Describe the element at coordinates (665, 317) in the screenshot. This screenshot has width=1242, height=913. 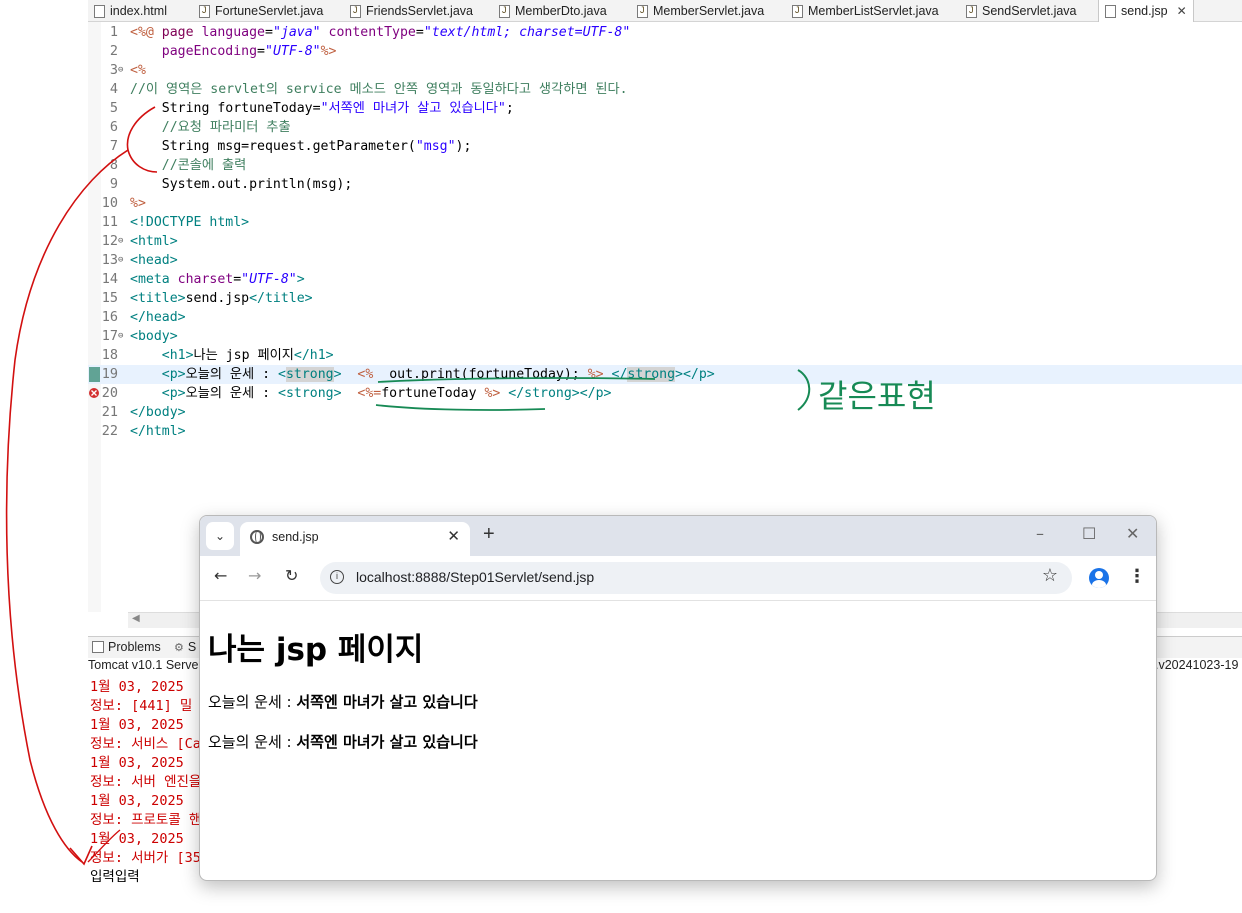
I see `code-line: 16 </head>` at that location.